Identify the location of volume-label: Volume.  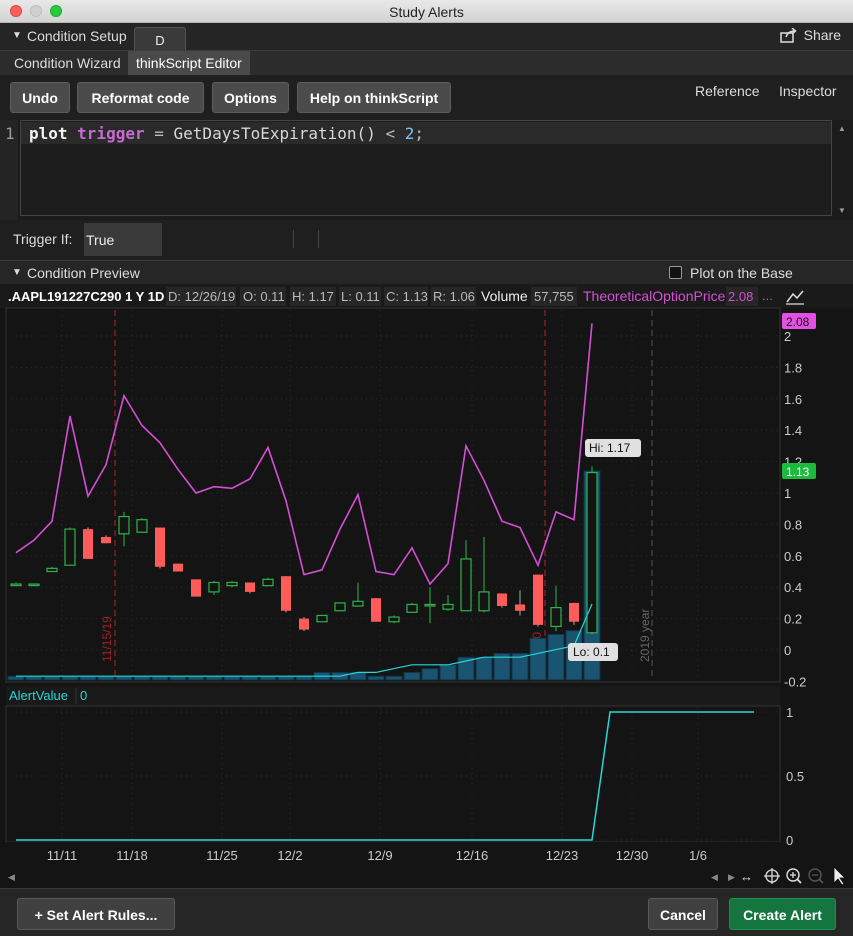
(504, 296).